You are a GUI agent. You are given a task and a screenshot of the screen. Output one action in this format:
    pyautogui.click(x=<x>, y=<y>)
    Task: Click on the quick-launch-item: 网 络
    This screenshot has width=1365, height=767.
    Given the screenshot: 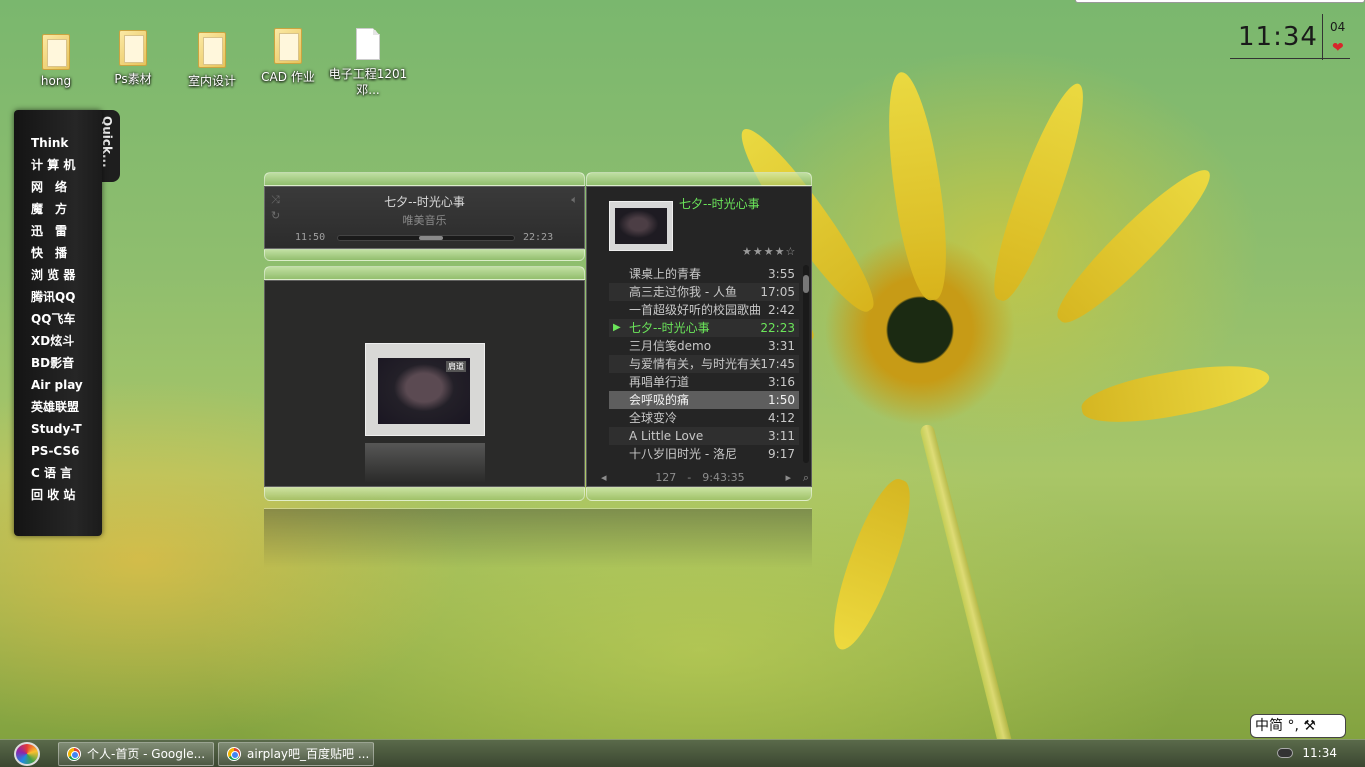 What is the action you would take?
    pyautogui.click(x=57, y=187)
    